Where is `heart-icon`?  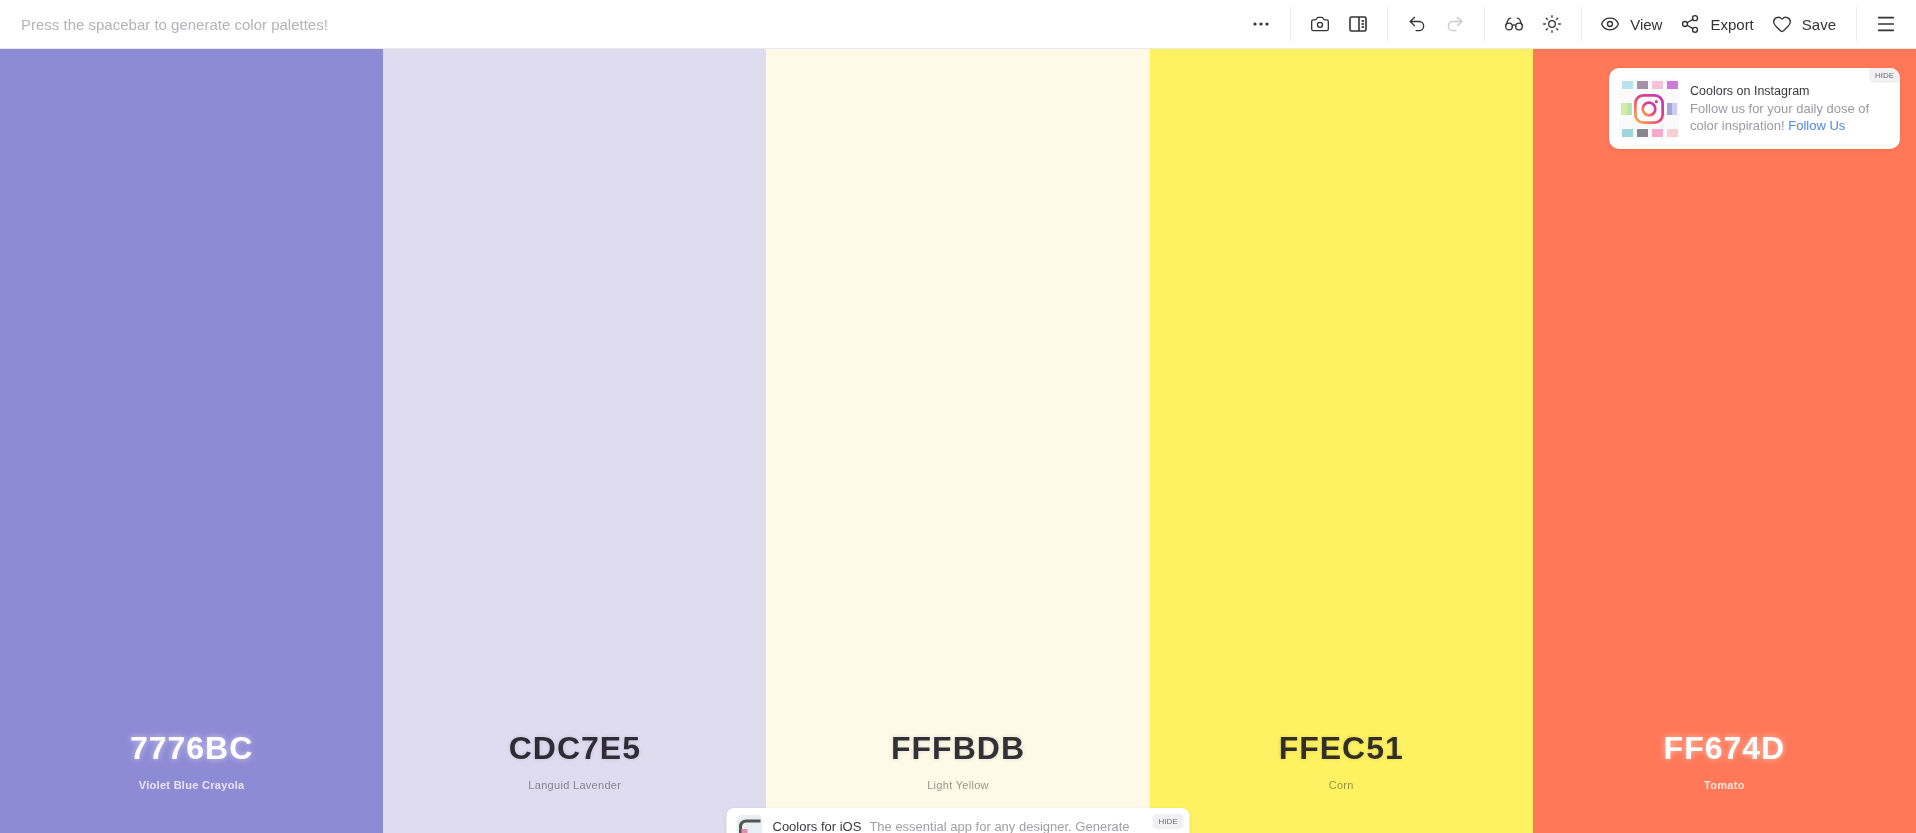 heart-icon is located at coordinates (1781, 24).